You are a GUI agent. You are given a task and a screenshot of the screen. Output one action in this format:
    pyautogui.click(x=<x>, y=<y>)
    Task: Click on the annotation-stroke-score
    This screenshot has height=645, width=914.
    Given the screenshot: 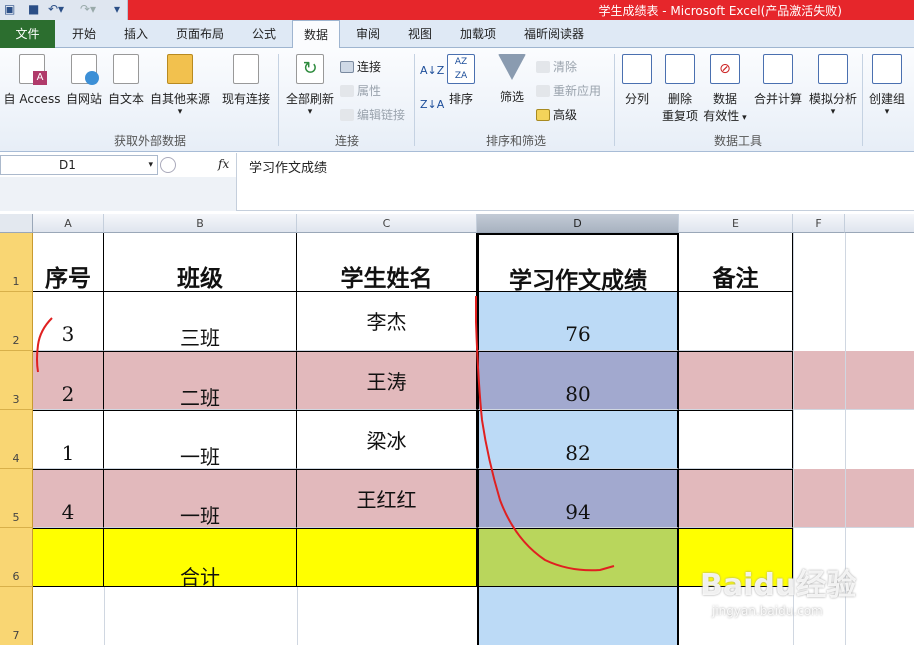 What is the action you would take?
    pyautogui.click(x=545, y=434)
    